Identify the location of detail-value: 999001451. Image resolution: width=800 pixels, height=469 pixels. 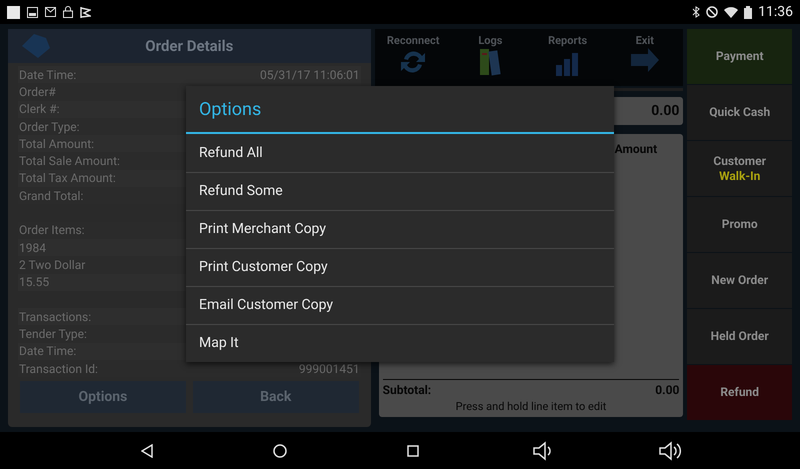
(329, 368).